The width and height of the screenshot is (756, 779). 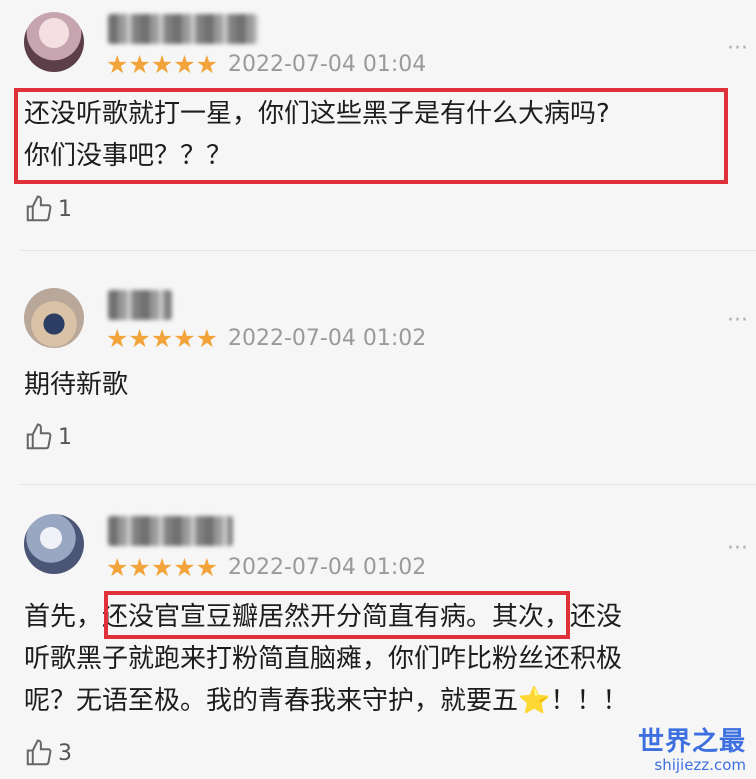 I want to click on like-count: 3, so click(x=65, y=753).